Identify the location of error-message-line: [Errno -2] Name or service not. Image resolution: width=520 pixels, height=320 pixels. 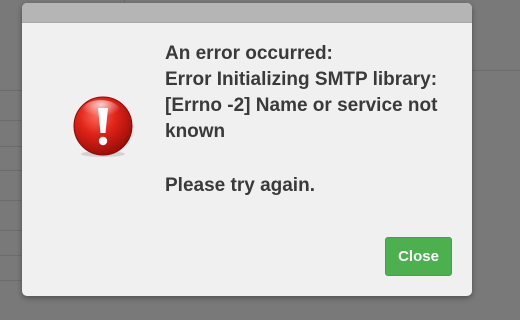
(301, 105).